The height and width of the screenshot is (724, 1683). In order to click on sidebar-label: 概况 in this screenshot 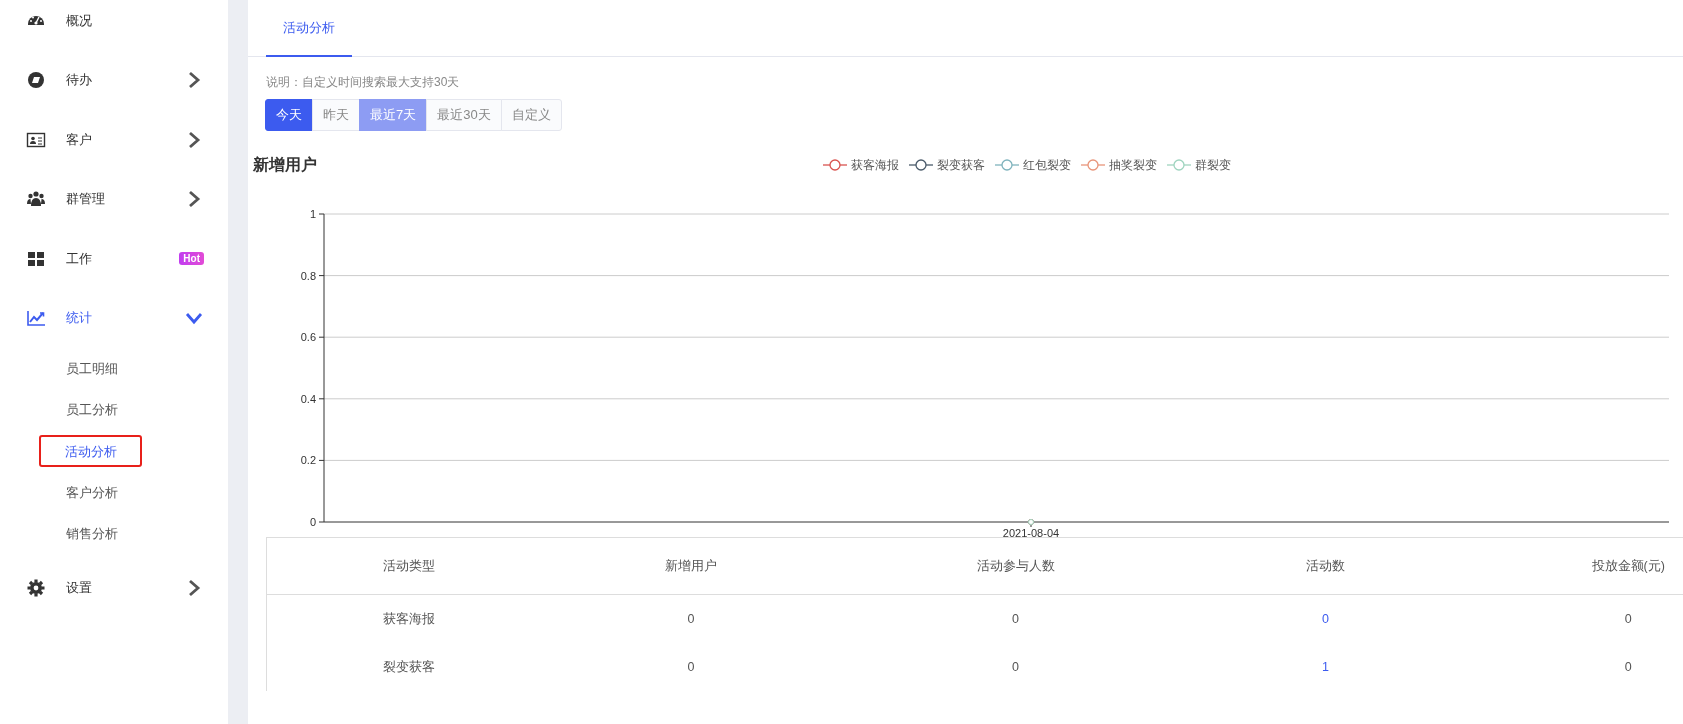, I will do `click(79, 20)`.